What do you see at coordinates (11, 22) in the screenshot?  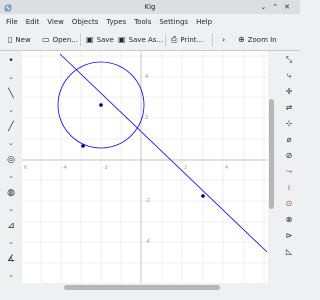 I see `menu-file: File` at bounding box center [11, 22].